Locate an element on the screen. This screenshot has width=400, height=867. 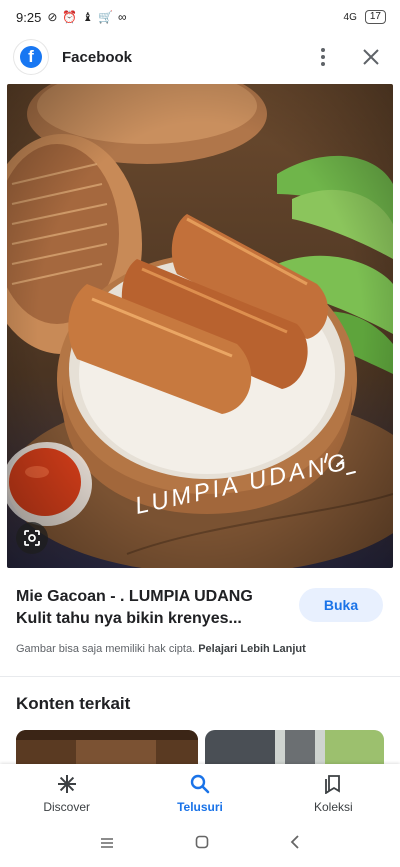
facebook-icon: f is located at coordinates (31, 57).